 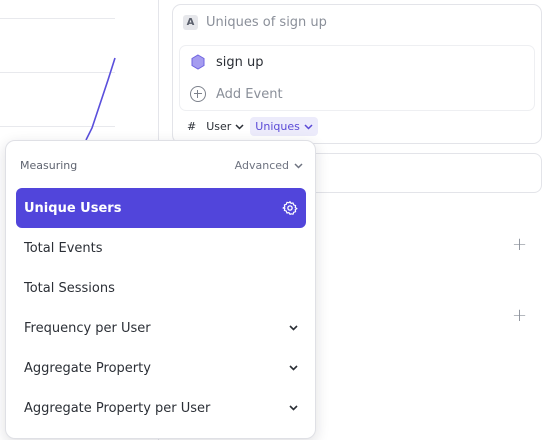 I want to click on metric-title: Uniques of sign up, so click(x=266, y=22).